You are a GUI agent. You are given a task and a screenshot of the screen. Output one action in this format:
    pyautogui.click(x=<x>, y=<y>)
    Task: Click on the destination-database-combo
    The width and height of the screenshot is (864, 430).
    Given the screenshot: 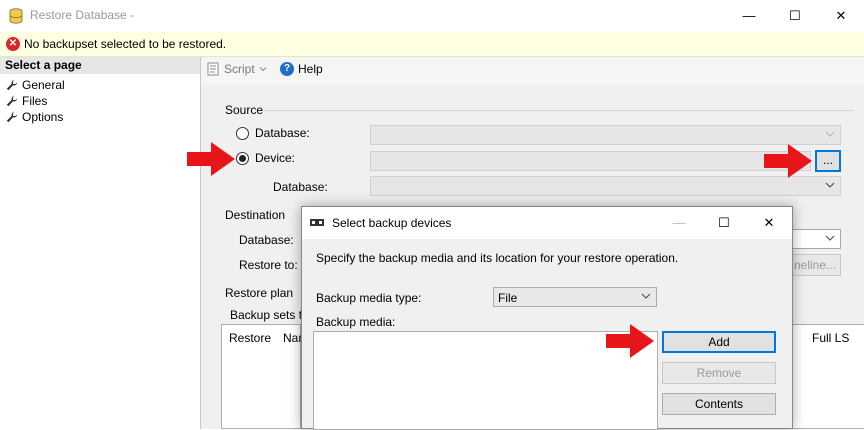 What is the action you would take?
    pyautogui.click(x=816, y=239)
    